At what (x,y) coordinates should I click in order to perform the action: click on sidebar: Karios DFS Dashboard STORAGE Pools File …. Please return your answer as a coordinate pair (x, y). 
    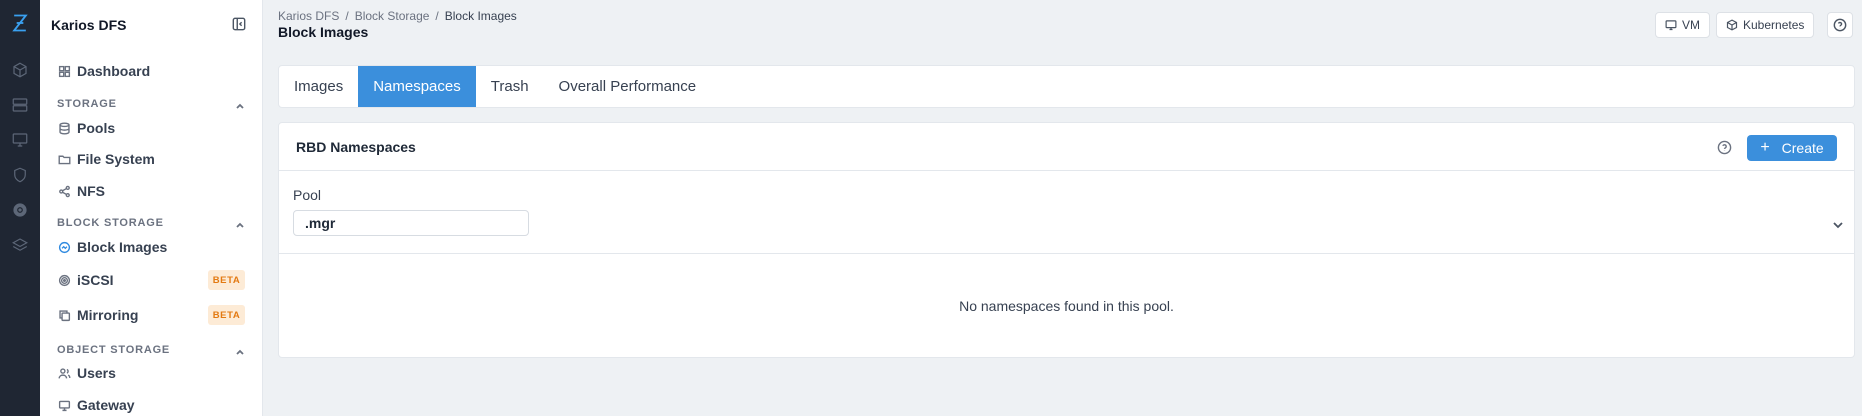
    Looking at the image, I should click on (151, 208).